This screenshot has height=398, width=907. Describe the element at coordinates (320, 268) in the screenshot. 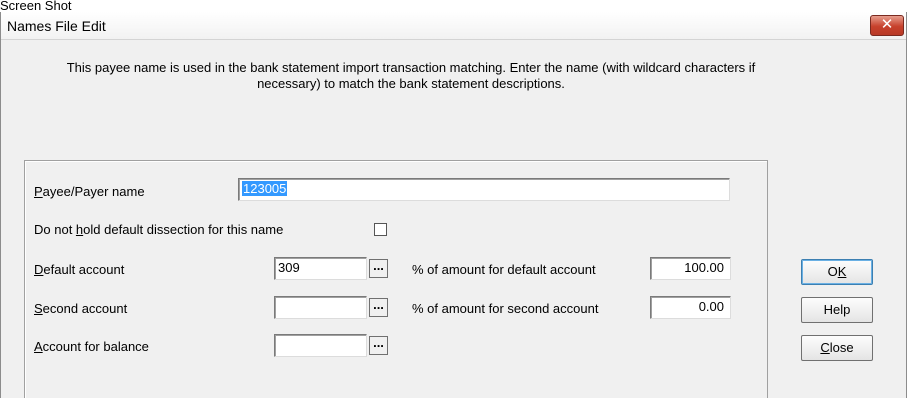

I see `default-account-input: 309` at that location.